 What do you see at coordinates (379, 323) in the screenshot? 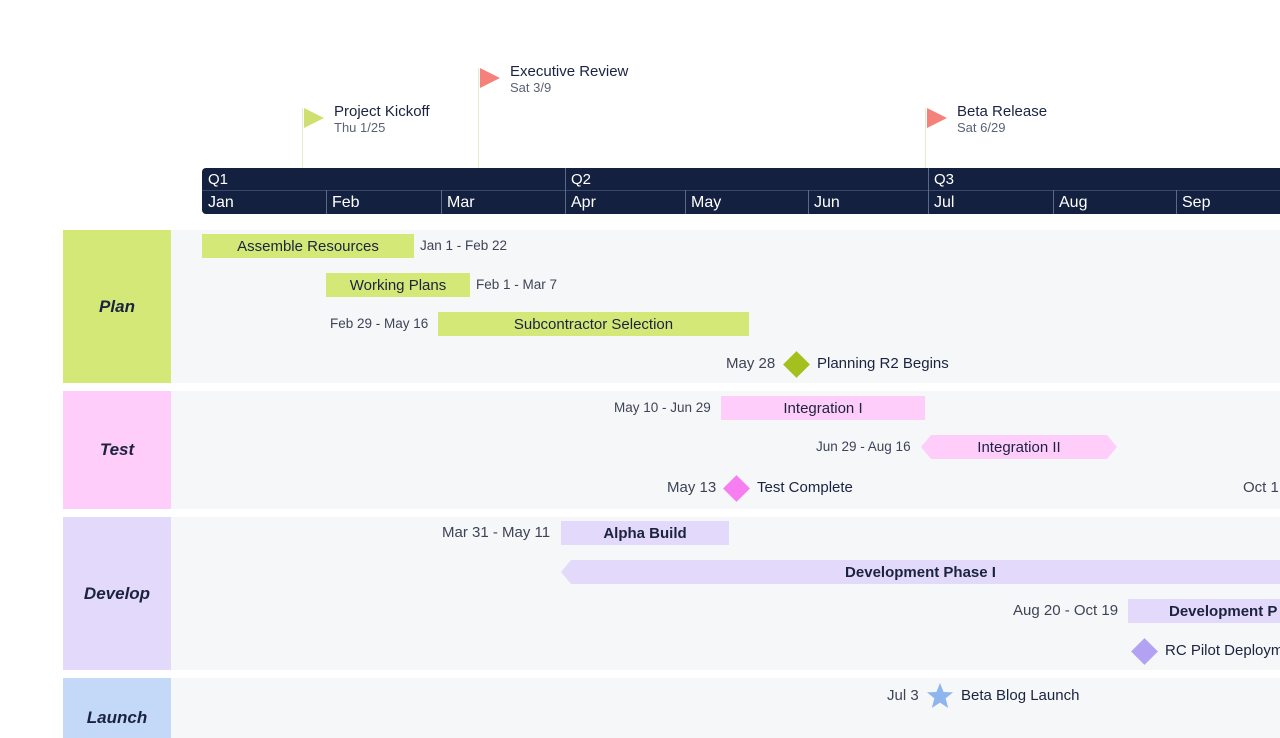
I see `task-dates: Feb 29 - May 16` at bounding box center [379, 323].